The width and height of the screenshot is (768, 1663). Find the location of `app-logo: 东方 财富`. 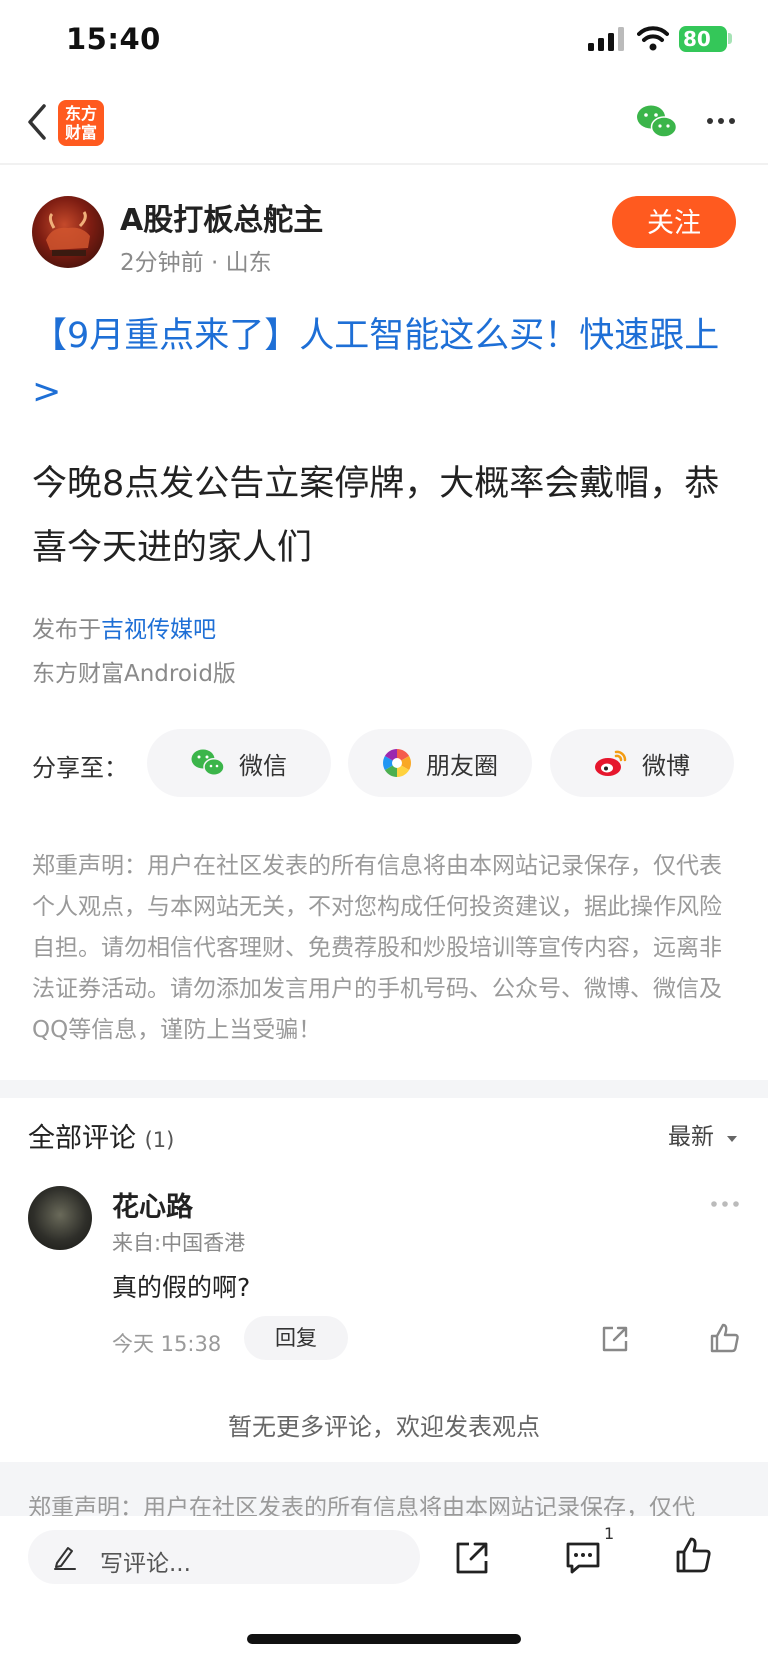

app-logo: 东方 财富 is located at coordinates (81, 123).